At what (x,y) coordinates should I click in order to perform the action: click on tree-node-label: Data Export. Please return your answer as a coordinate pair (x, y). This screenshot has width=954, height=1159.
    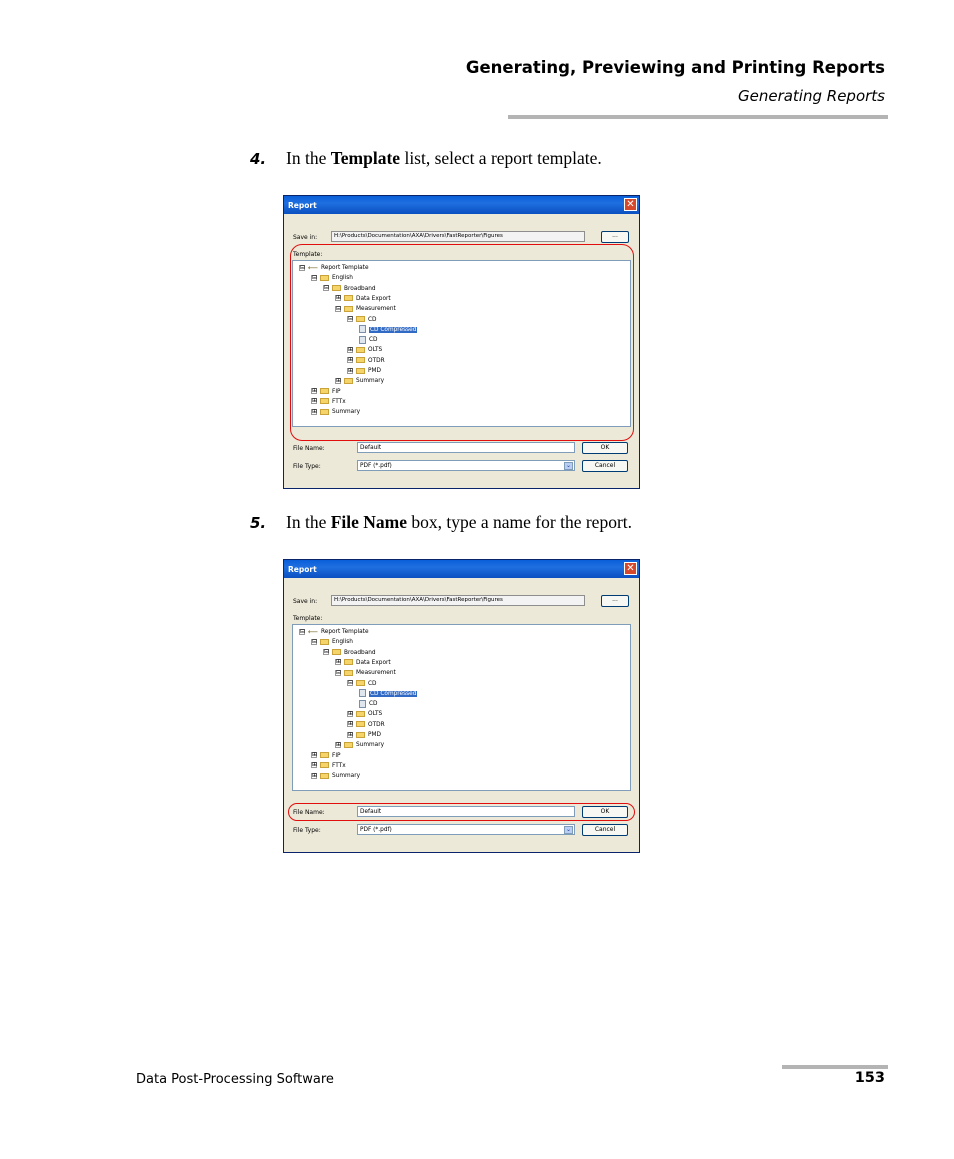
    Looking at the image, I should click on (373, 662).